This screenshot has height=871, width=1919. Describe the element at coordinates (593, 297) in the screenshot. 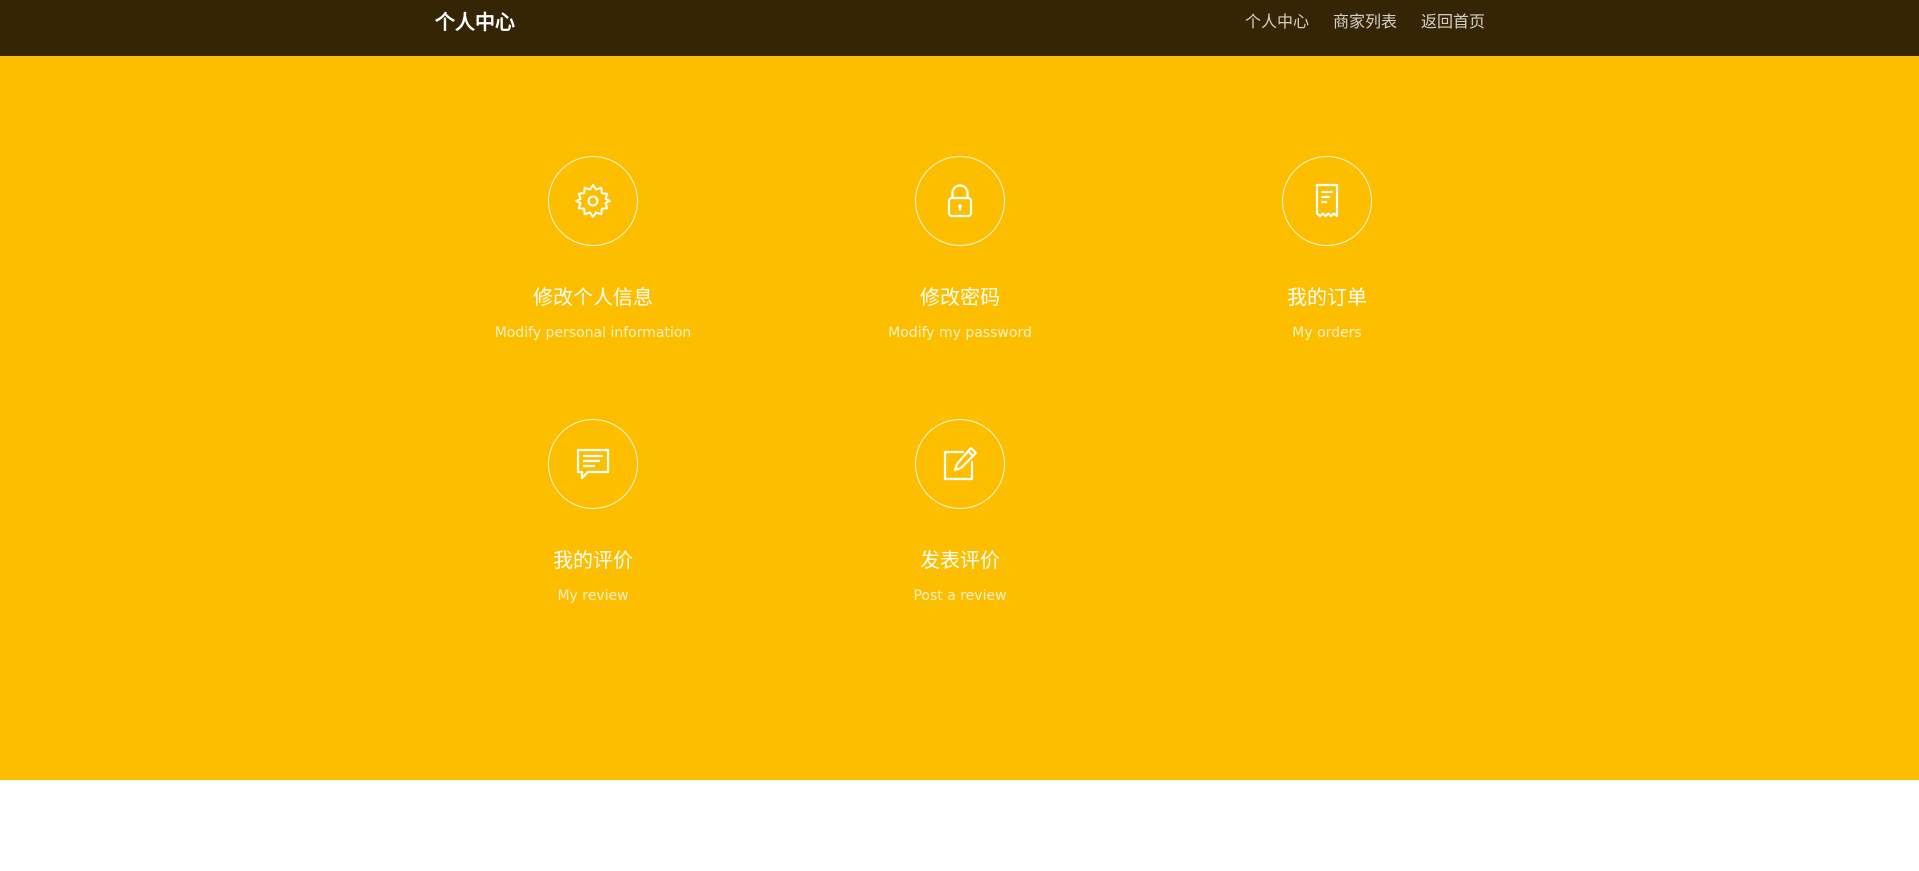

I see `card-title: 修改个人信息` at that location.